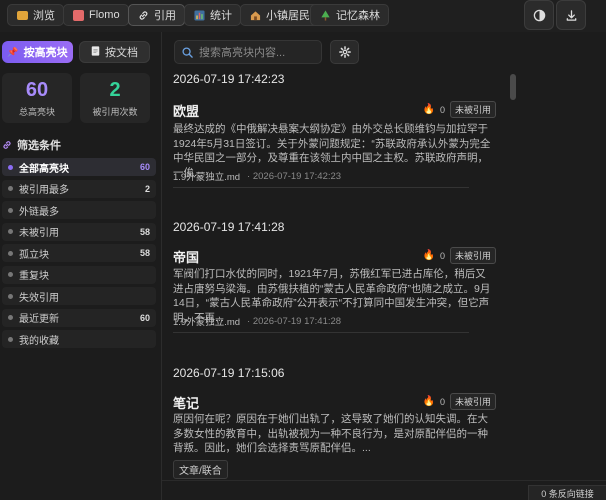 The width and height of the screenshot is (606, 500). I want to click on filter-all-blocks: 全部高亮块 60, so click(79, 167).